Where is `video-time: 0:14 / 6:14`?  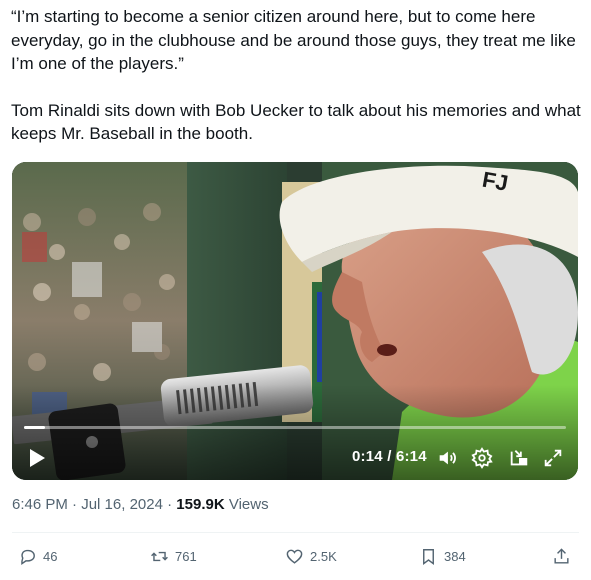
video-time: 0:14 / 6:14 is located at coordinates (389, 456).